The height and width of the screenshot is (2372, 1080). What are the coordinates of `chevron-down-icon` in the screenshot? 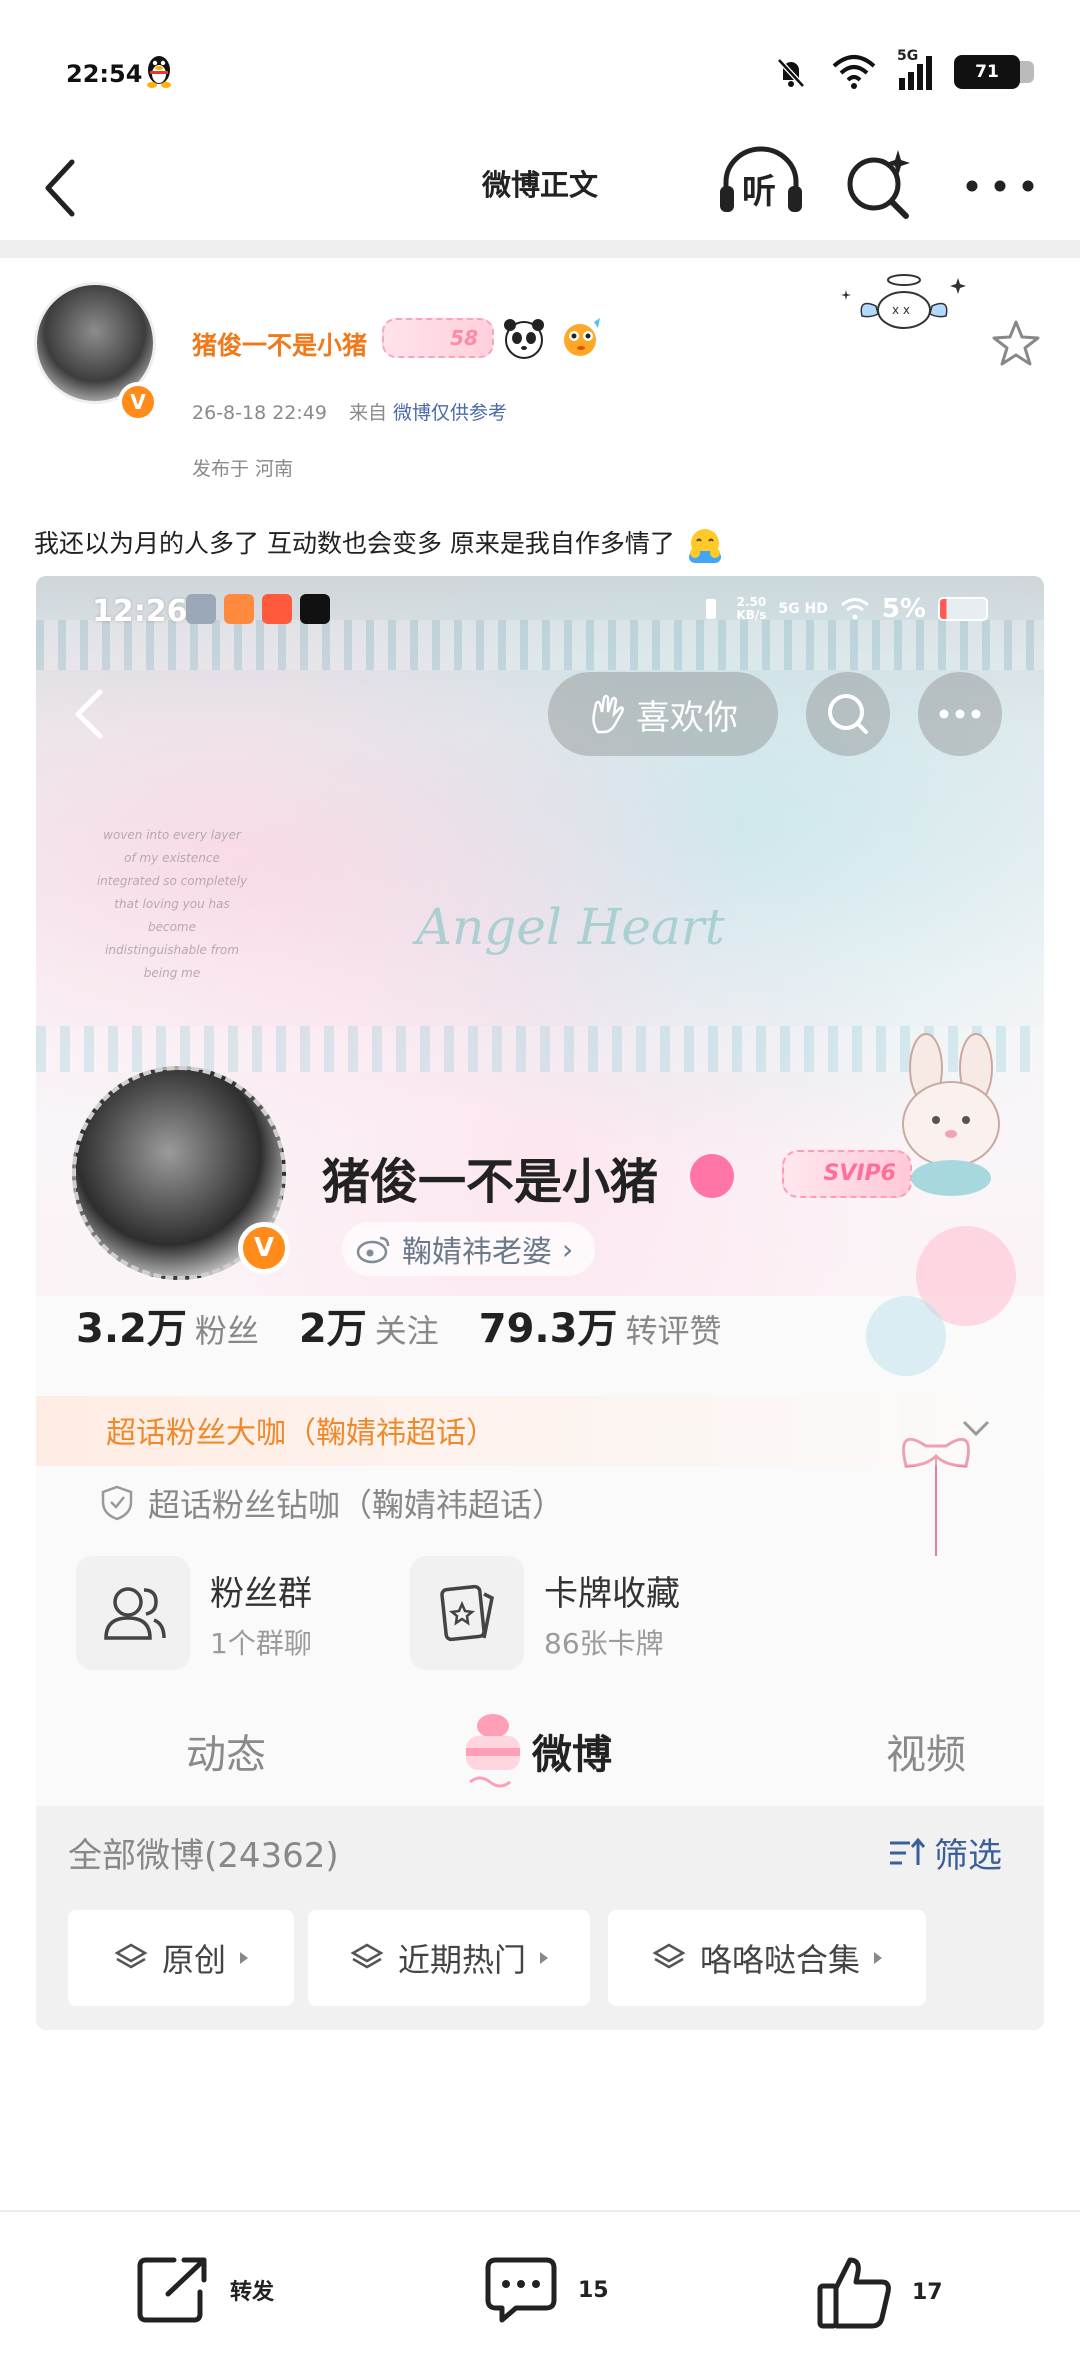 It's located at (976, 1428).